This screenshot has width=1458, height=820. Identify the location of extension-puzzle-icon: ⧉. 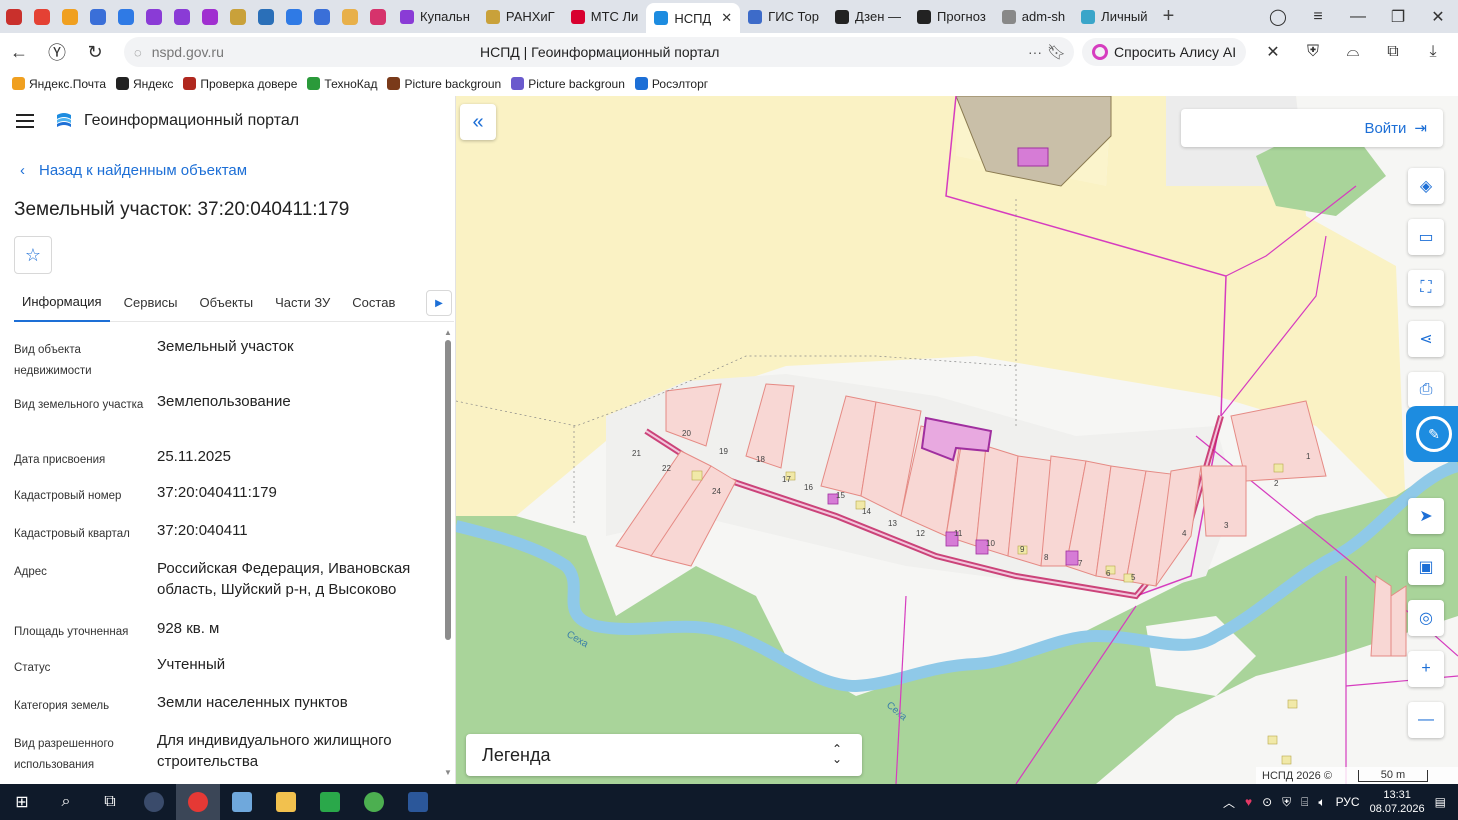
(1393, 52).